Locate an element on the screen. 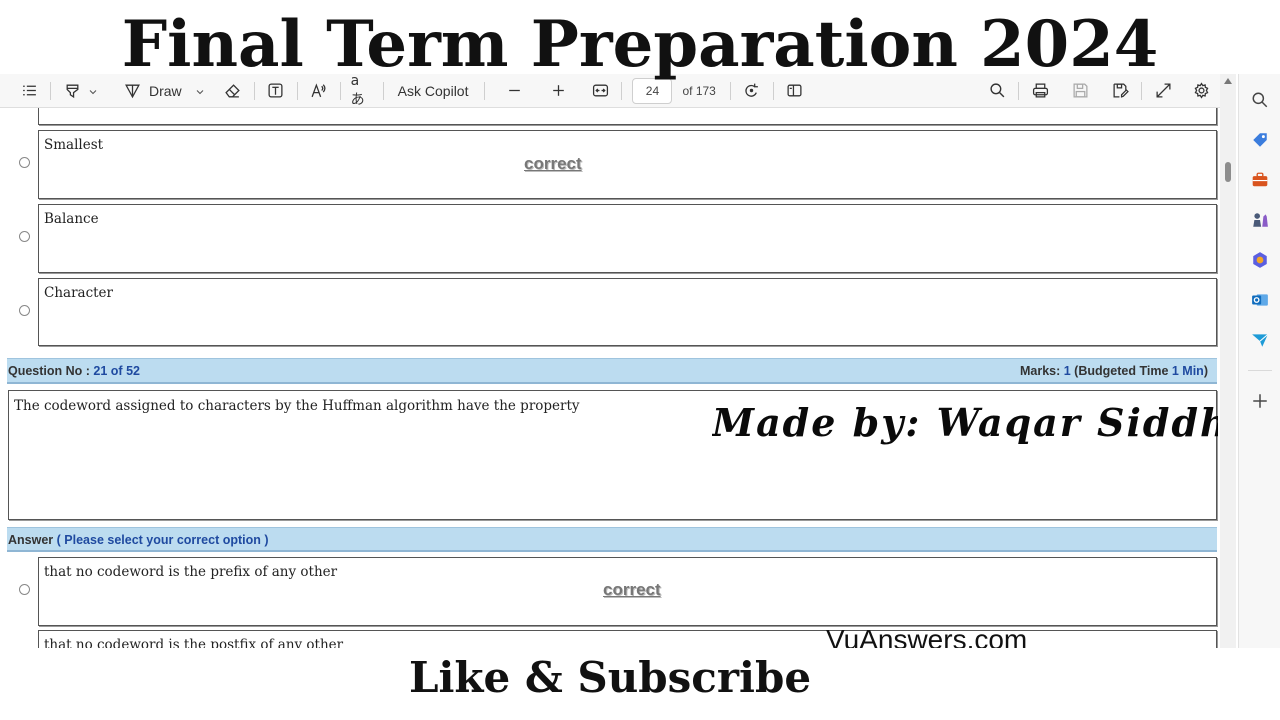  add-icon is located at coordinates (1259, 401).